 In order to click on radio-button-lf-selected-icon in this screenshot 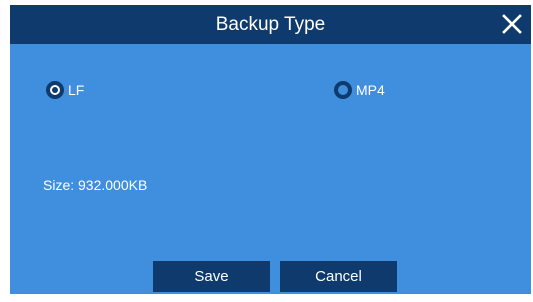, I will do `click(55, 90)`.